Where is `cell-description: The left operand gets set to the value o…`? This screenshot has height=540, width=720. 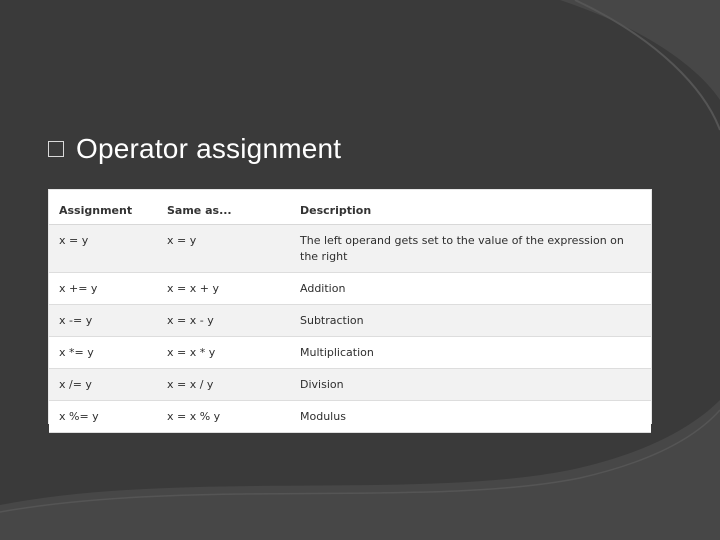
cell-description: The left operand gets set to the value o… is located at coordinates (470, 248).